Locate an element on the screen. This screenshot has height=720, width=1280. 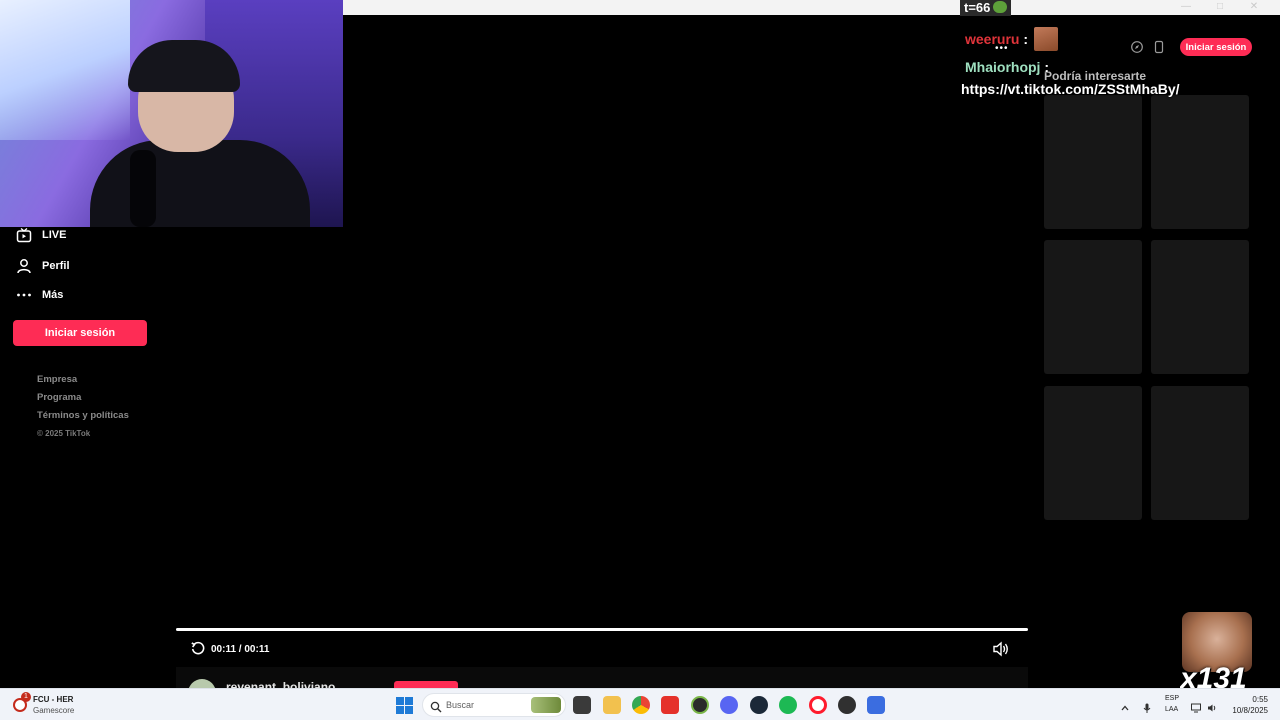
file-manager-icon is located at coordinates (582, 705).